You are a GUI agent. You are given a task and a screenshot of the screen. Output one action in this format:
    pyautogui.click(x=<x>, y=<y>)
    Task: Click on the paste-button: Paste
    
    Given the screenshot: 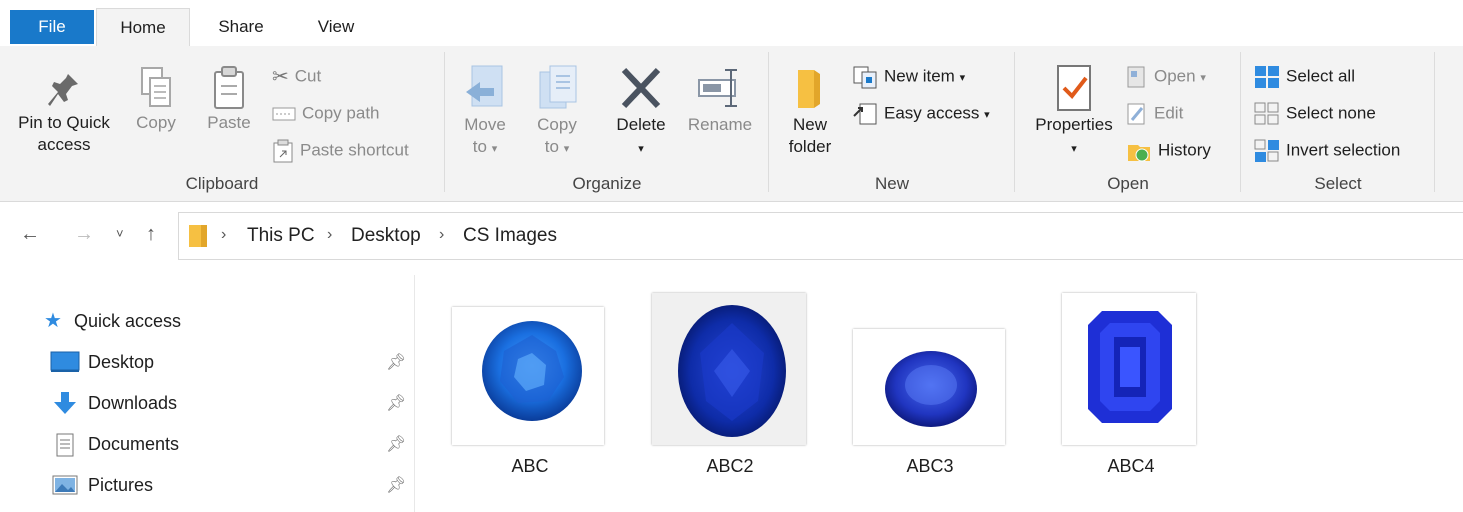 What is the action you would take?
    pyautogui.click(x=229, y=99)
    